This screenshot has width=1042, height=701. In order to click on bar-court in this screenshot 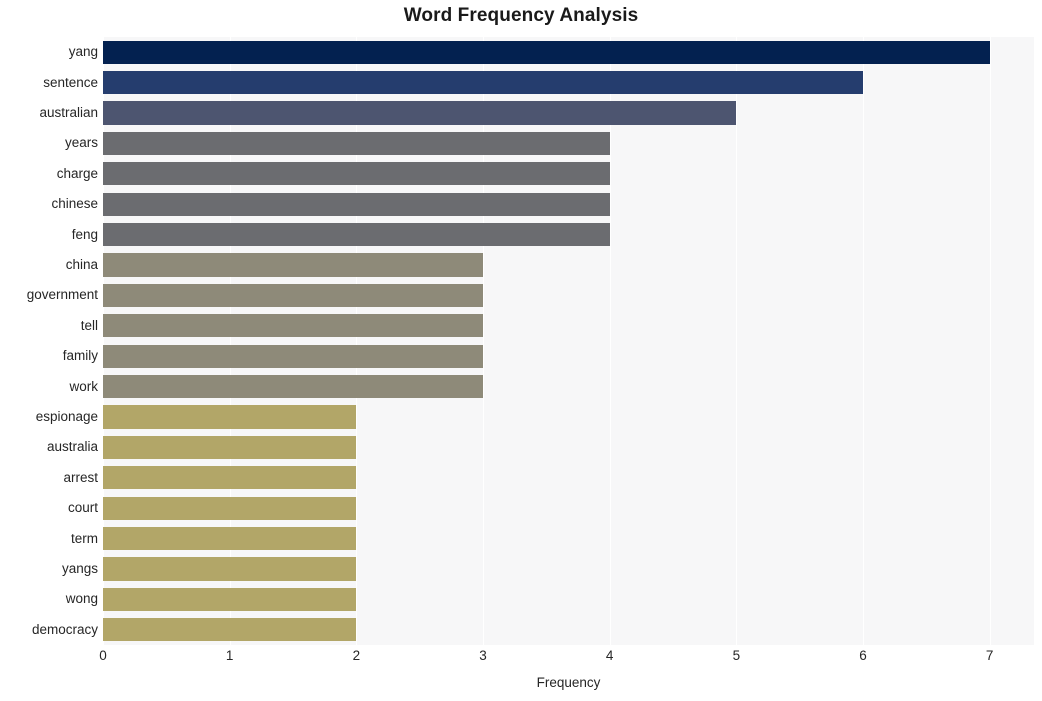, I will do `click(230, 508)`.